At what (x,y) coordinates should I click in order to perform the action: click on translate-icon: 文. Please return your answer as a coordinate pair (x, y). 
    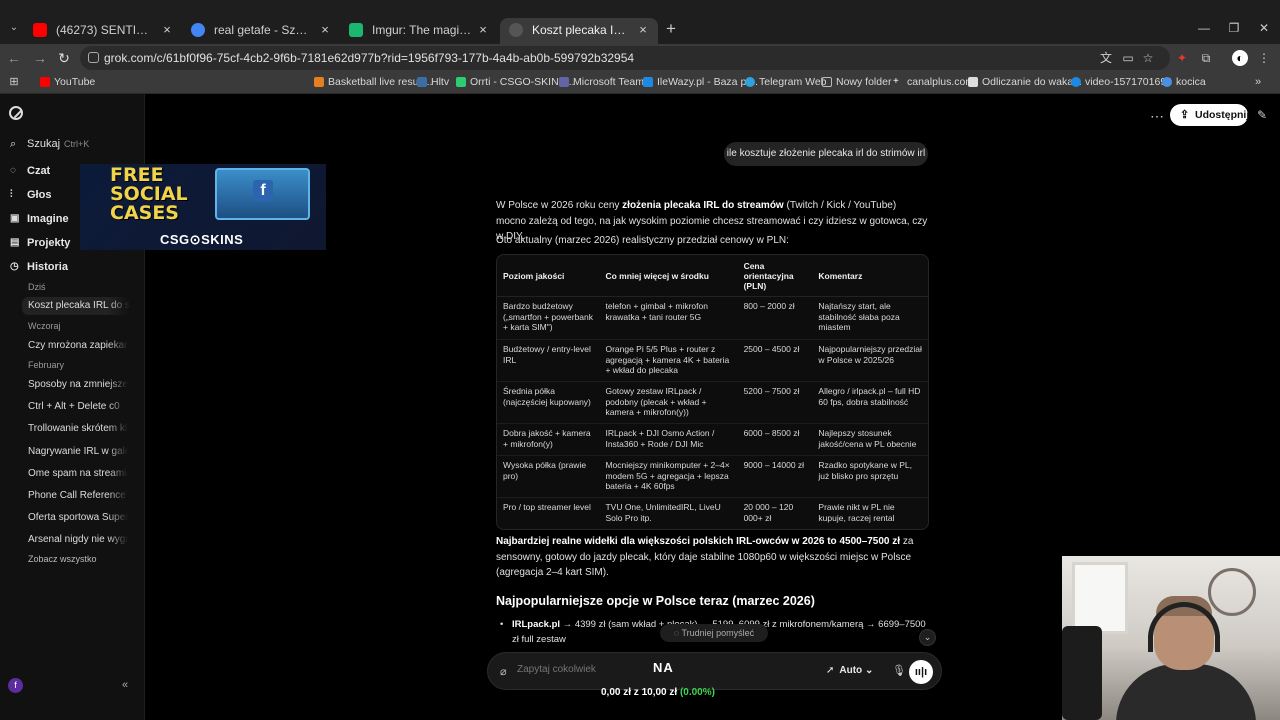
    Looking at the image, I should click on (1106, 58).